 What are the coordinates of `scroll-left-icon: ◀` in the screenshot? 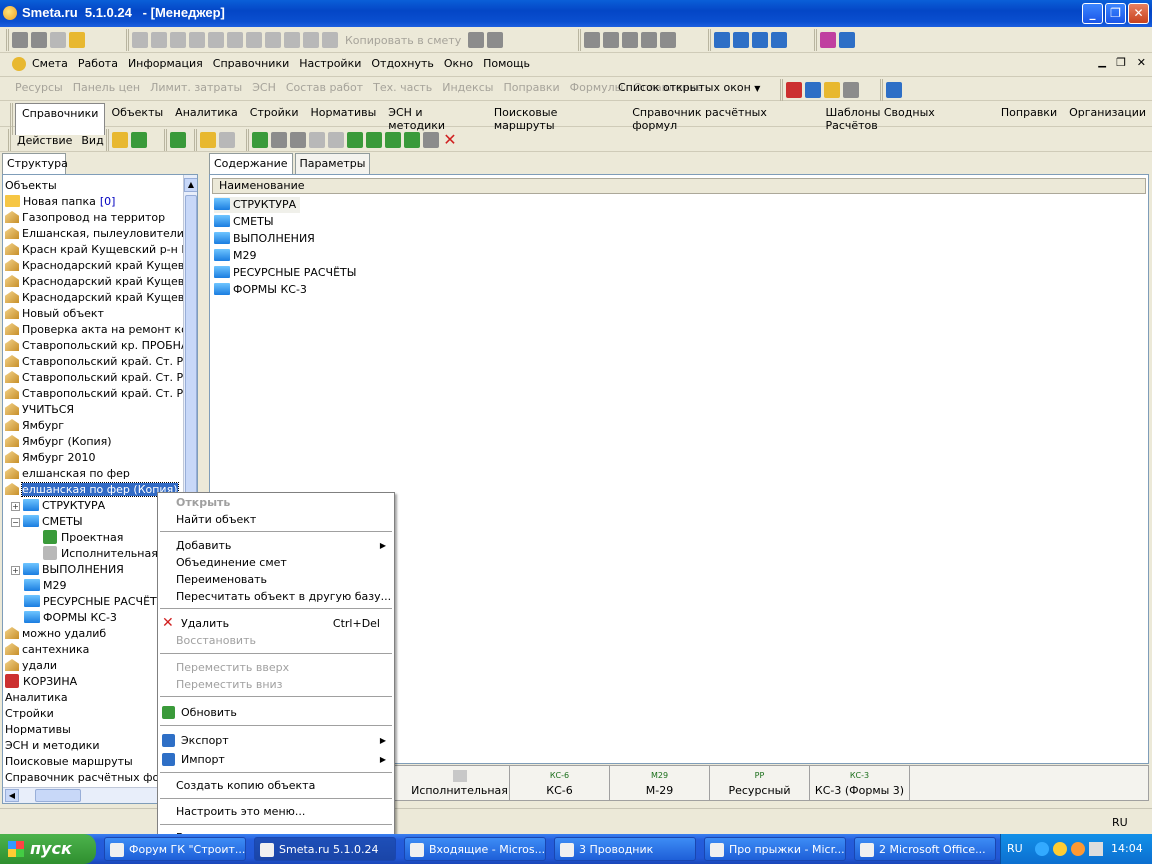 It's located at (12, 795).